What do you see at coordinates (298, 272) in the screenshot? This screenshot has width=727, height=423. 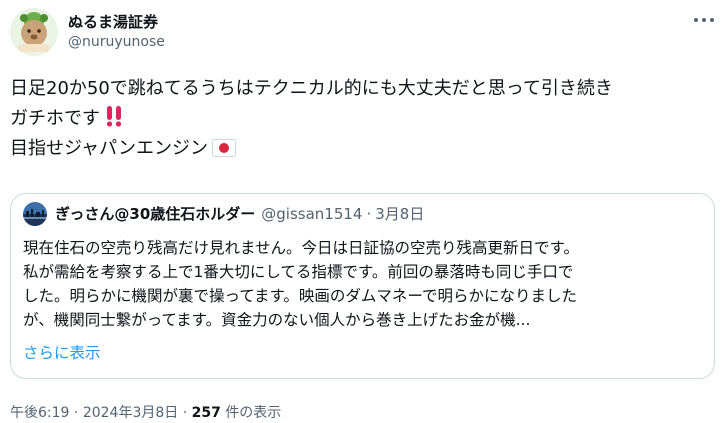 I see `quoted-line: 私が需給を考察する上で1番大切にしてる指標です。前回の暴落時も同じ手口で` at bounding box center [298, 272].